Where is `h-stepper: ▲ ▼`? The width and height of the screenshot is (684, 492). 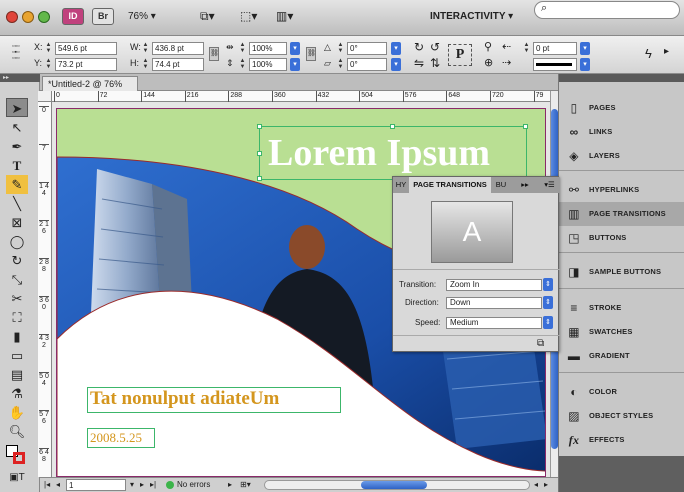 h-stepper: ▲ ▼ is located at coordinates (145, 64).